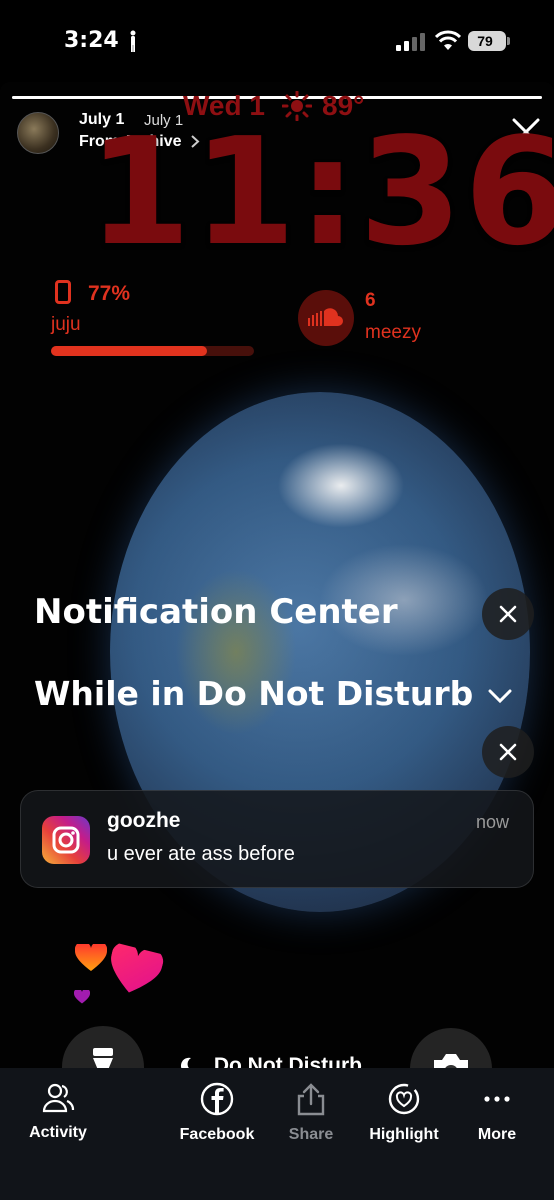 This screenshot has width=554, height=1200. I want to click on share-label: Share, so click(311, 1134).